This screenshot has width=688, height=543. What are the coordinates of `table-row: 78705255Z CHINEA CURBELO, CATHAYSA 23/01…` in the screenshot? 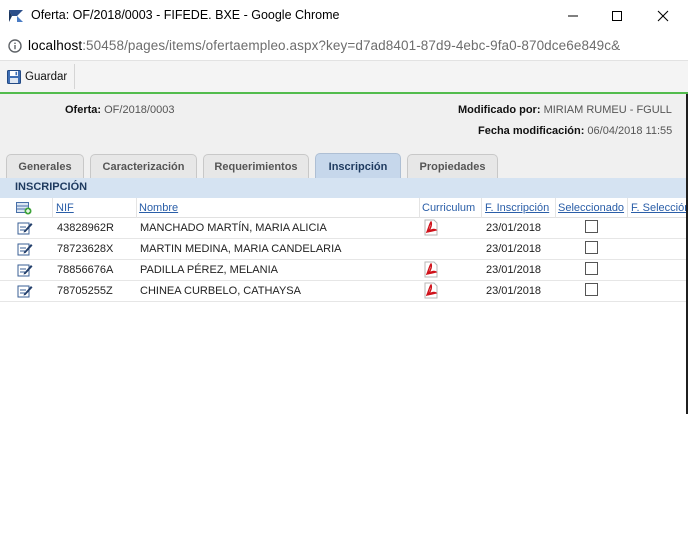 It's located at (344, 291).